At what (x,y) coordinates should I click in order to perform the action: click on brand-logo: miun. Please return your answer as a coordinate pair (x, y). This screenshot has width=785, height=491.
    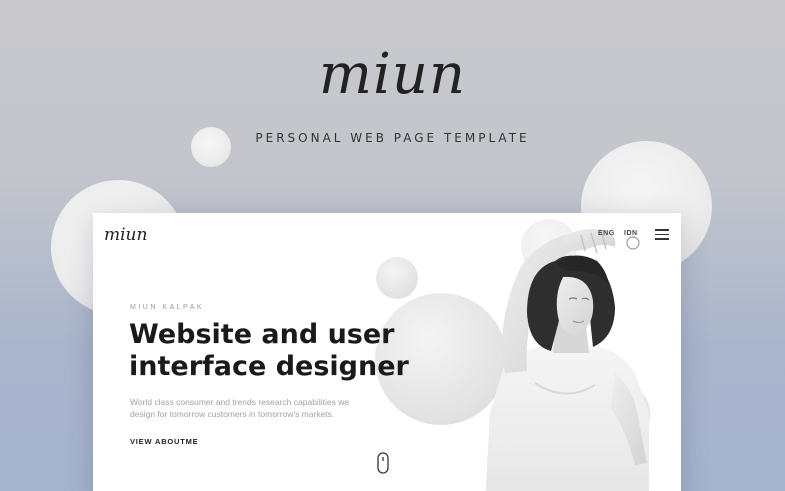
    Looking at the image, I should click on (392, 74).